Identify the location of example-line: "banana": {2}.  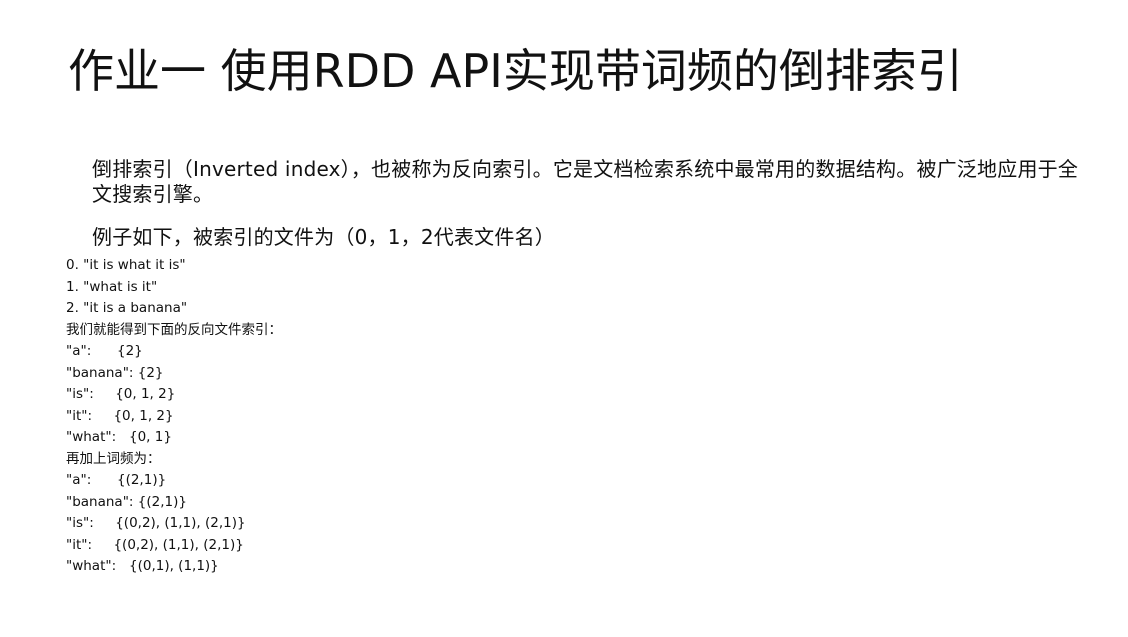
(115, 372).